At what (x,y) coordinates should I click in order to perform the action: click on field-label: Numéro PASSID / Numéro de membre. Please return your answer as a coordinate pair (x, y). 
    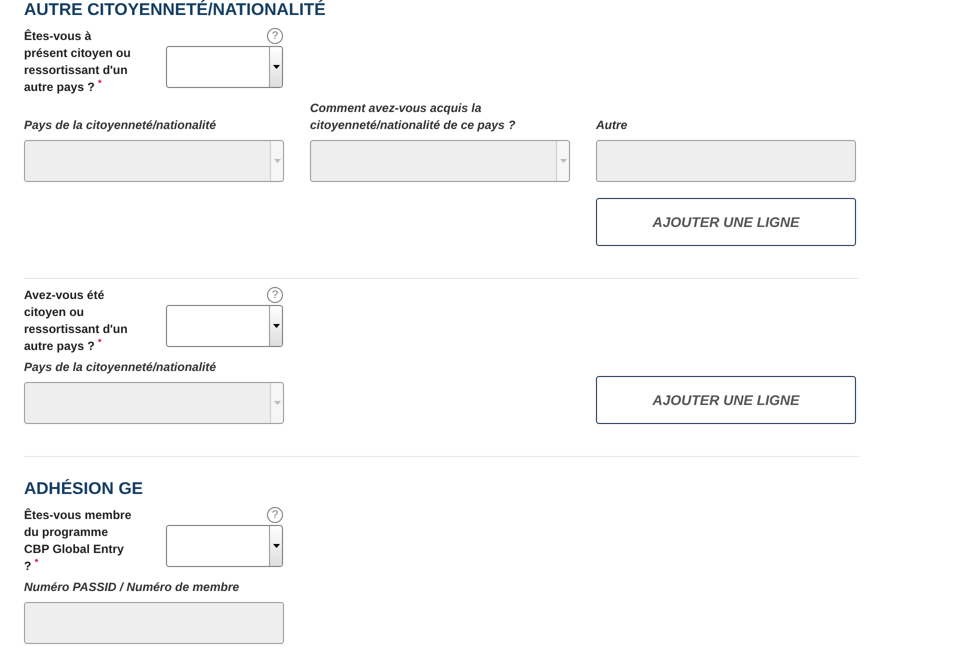
    Looking at the image, I should click on (132, 587).